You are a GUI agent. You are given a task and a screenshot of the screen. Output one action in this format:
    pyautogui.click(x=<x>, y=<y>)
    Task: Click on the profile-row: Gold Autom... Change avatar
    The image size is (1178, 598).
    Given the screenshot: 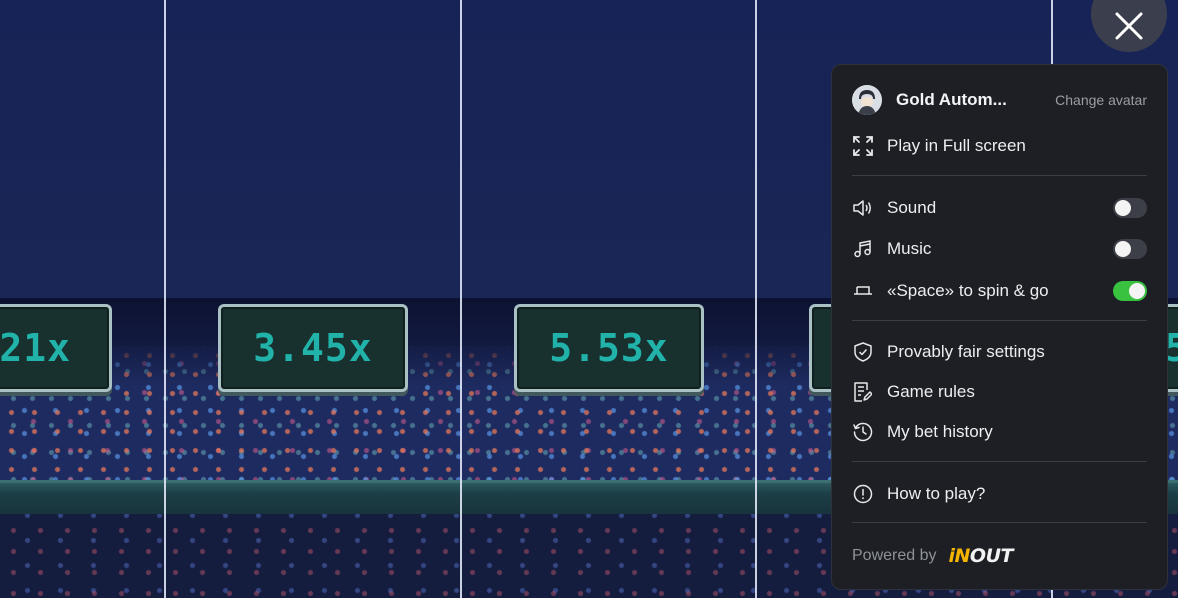 What is the action you would take?
    pyautogui.click(x=999, y=100)
    